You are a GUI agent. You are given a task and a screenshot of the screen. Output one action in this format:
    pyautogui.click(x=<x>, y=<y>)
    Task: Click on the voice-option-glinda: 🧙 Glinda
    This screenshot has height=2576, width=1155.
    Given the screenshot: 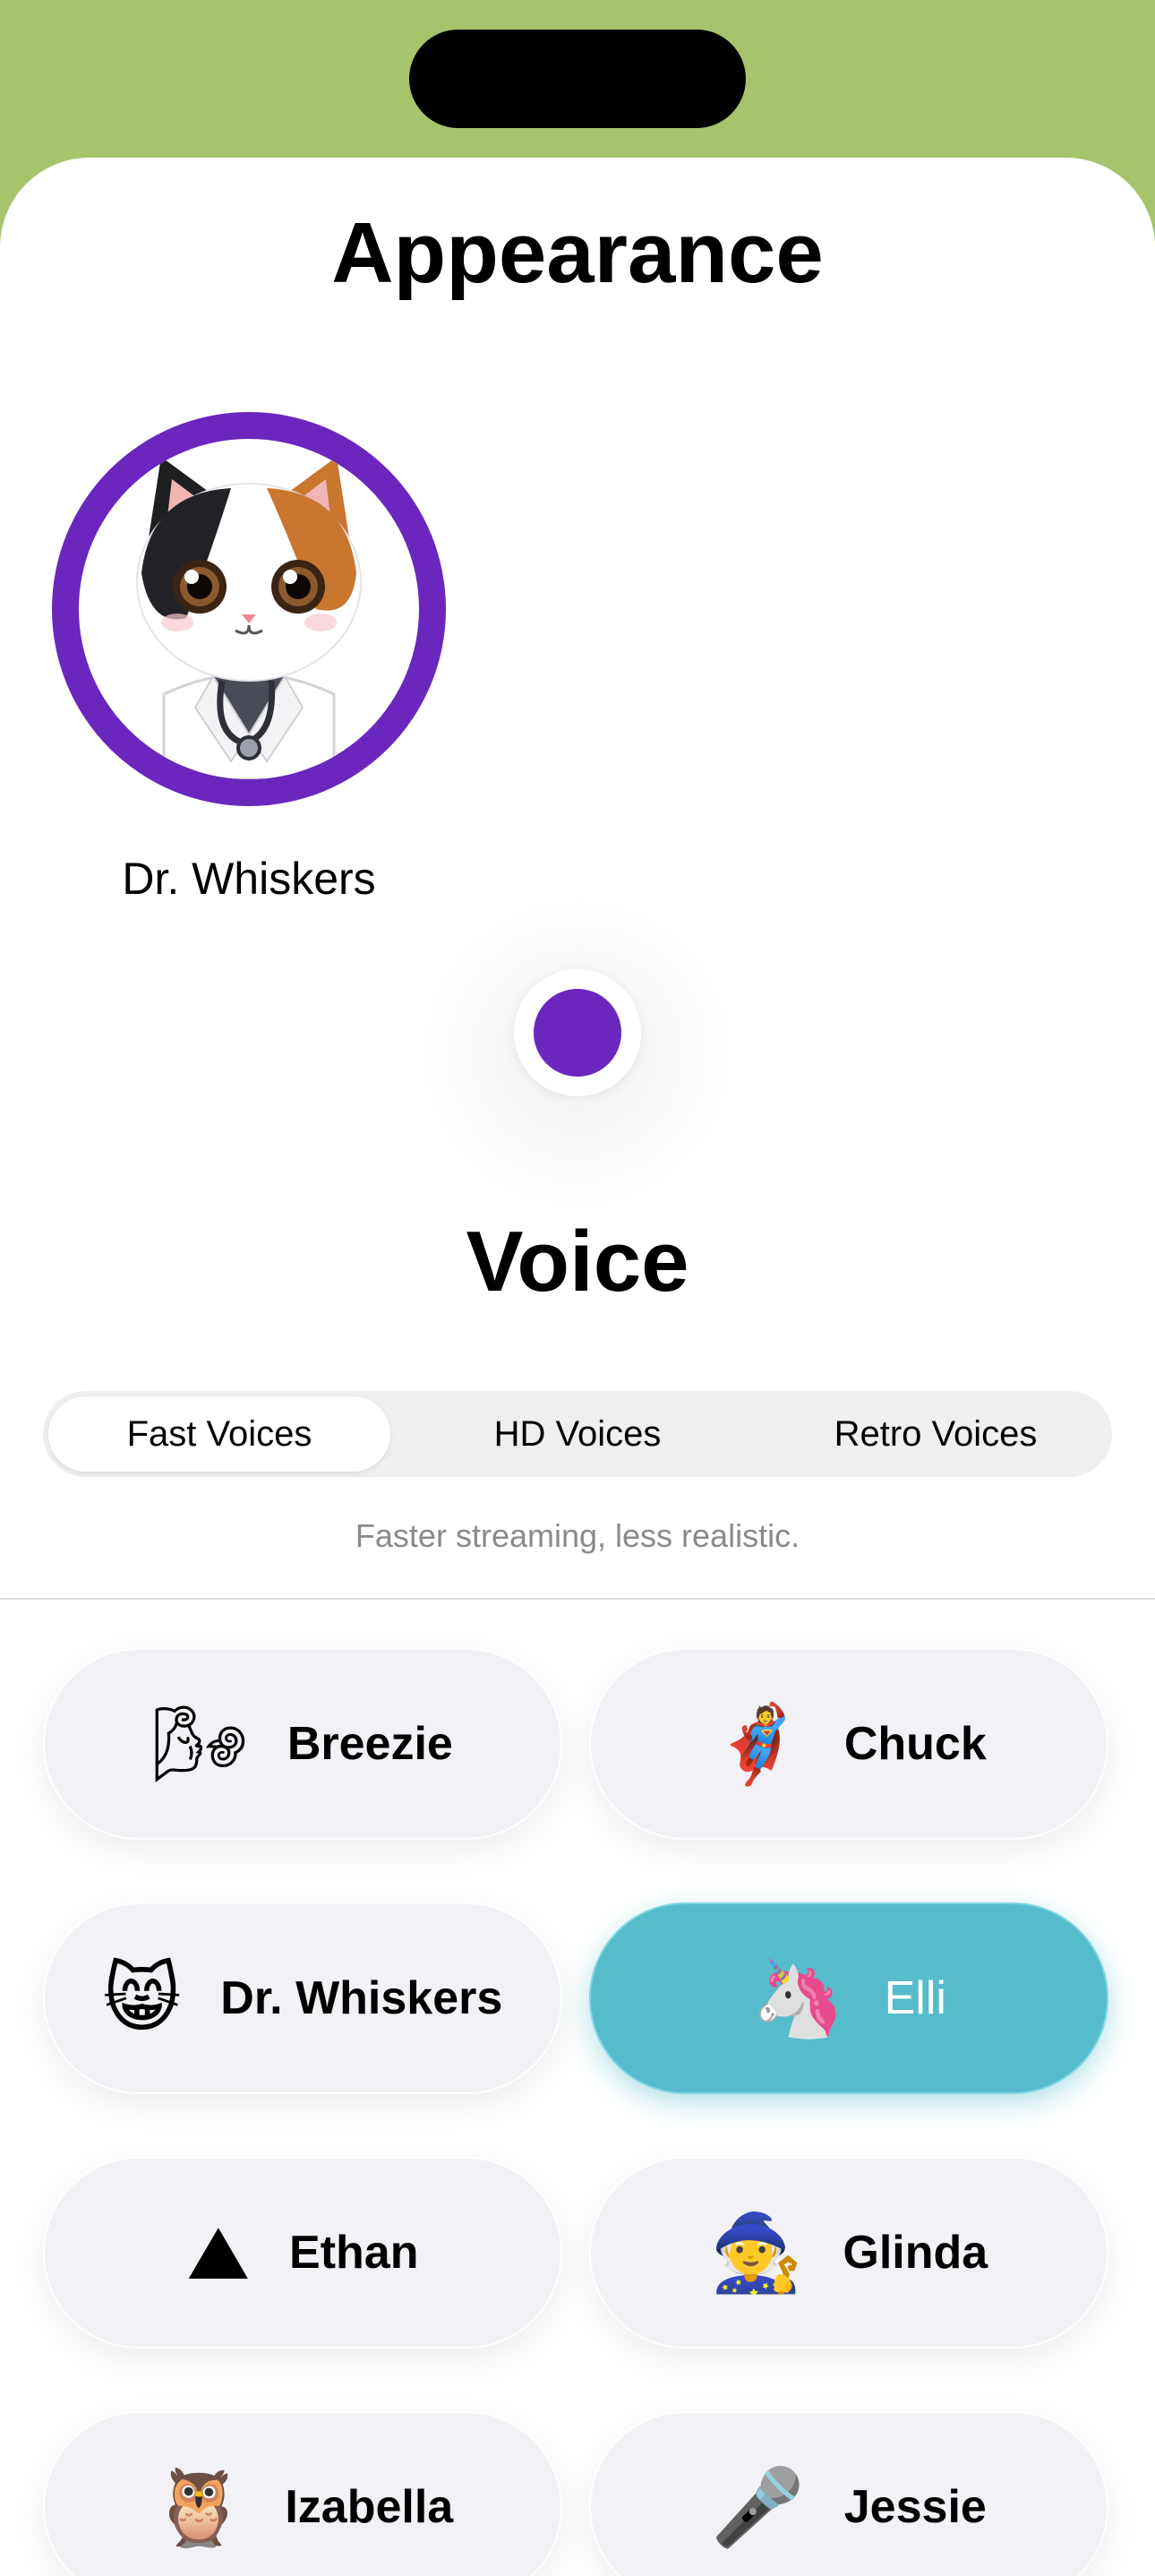 What is the action you would take?
    pyautogui.click(x=848, y=2252)
    